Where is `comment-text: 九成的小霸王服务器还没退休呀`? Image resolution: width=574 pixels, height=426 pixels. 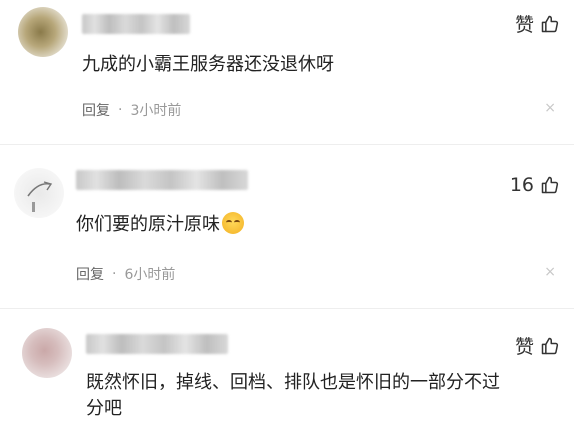 comment-text: 九成的小霸王服务器还没退休呀 is located at coordinates (208, 64).